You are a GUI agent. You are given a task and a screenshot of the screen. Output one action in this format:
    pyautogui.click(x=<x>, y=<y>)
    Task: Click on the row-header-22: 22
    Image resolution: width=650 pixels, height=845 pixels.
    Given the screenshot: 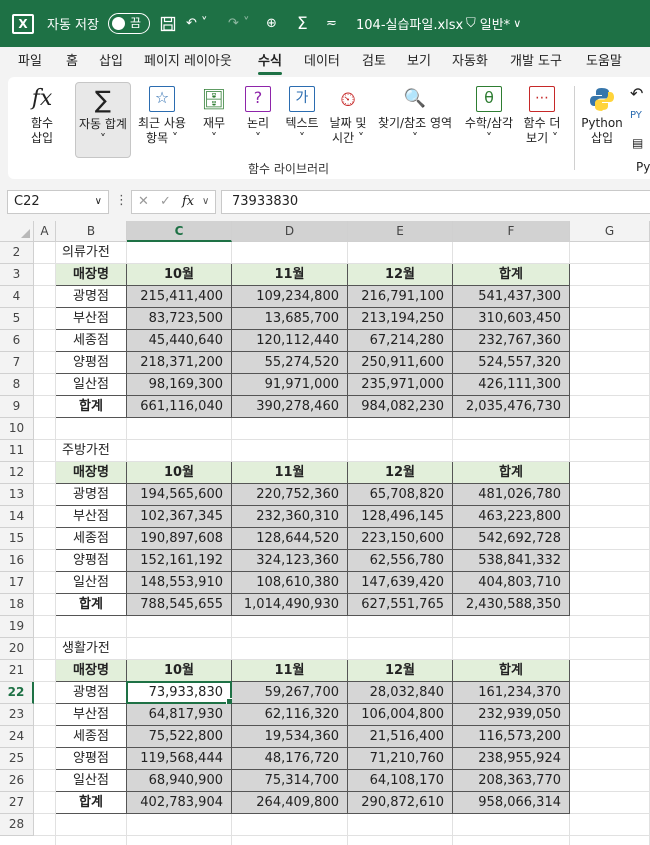 What is the action you would take?
    pyautogui.click(x=17, y=693)
    